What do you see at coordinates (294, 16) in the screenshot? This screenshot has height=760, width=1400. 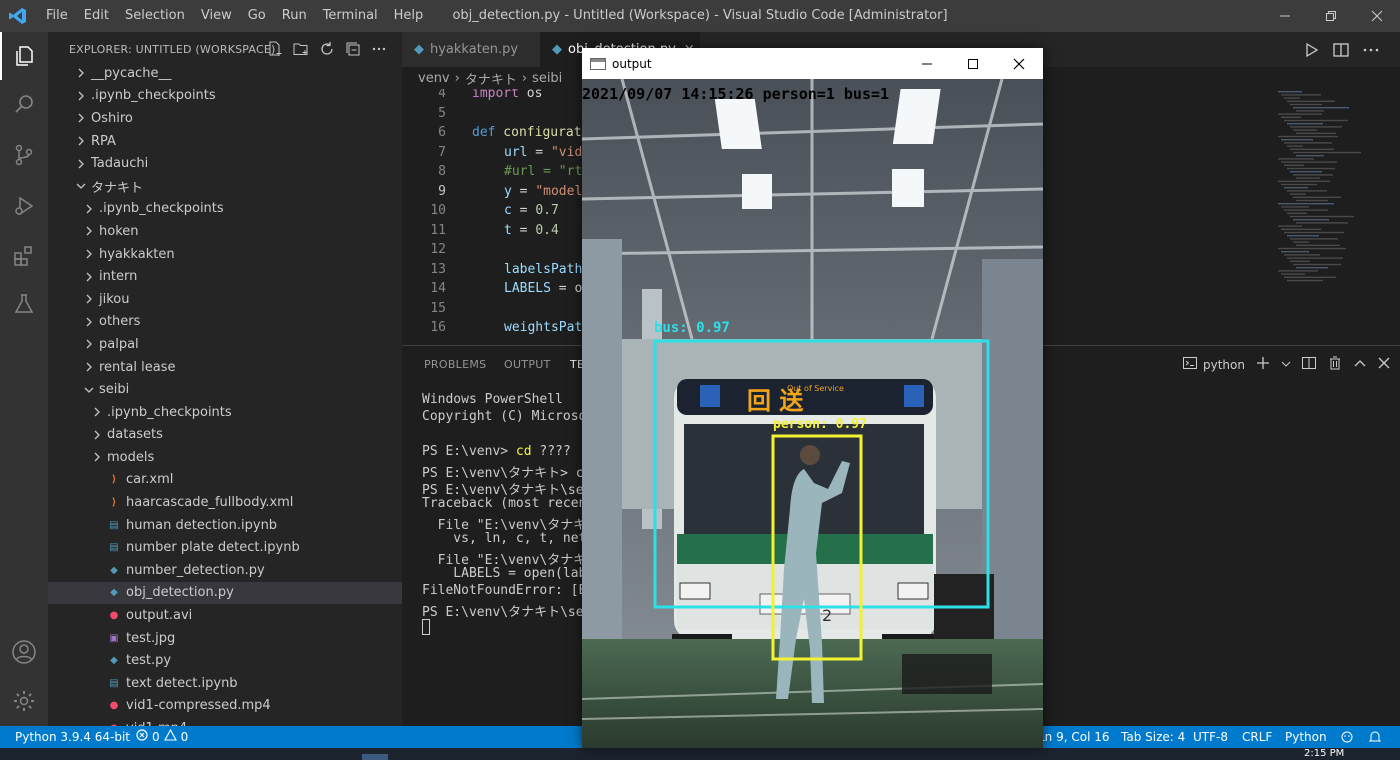 I see `menu-run: Run` at bounding box center [294, 16].